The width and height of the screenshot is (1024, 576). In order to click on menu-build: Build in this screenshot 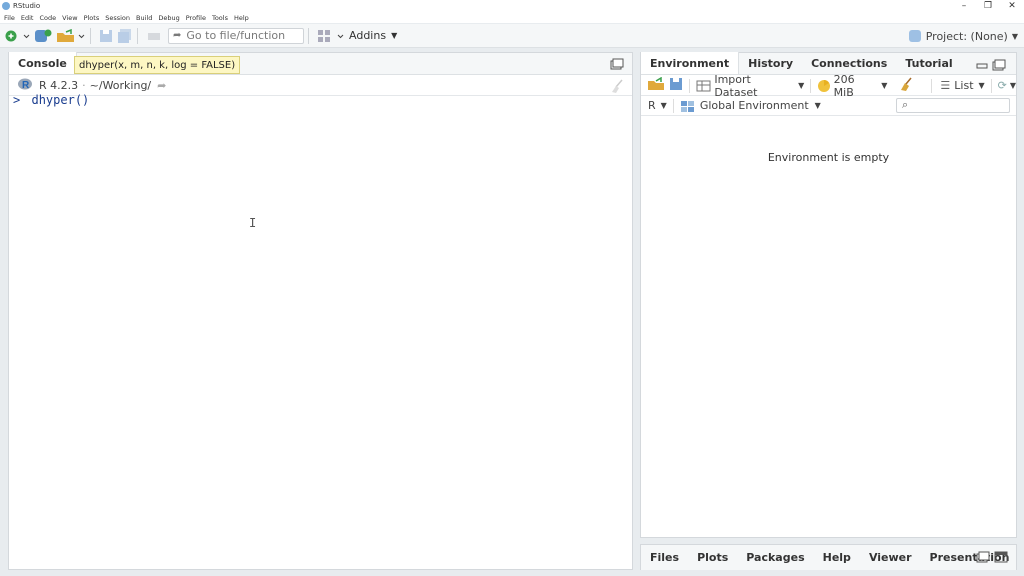, I will do `click(144, 18)`.